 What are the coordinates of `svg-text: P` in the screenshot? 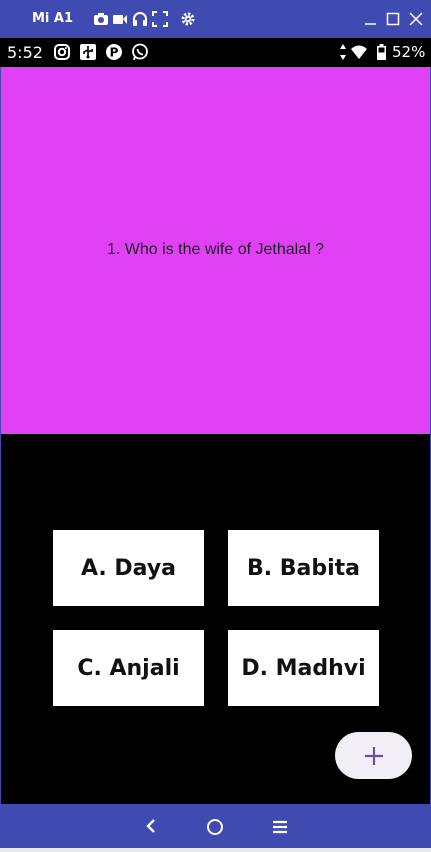 It's located at (114, 53).